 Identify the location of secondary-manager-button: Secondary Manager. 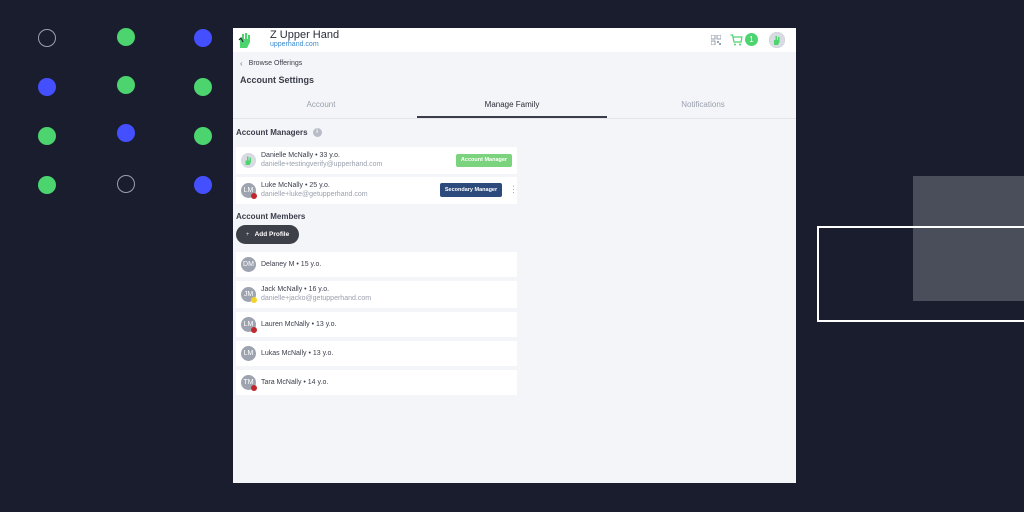
(471, 190).